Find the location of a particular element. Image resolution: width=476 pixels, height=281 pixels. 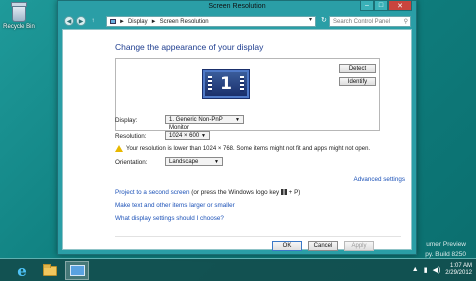

search-placeholder: Search Control Panel is located at coordinates (362, 21).